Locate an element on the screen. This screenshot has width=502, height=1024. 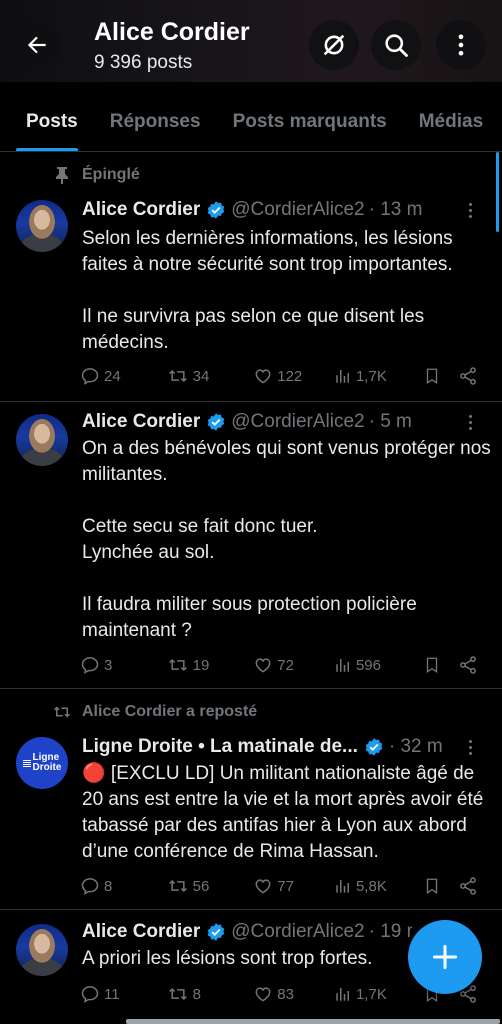
repost-button: 8 is located at coordinates (210, 994).